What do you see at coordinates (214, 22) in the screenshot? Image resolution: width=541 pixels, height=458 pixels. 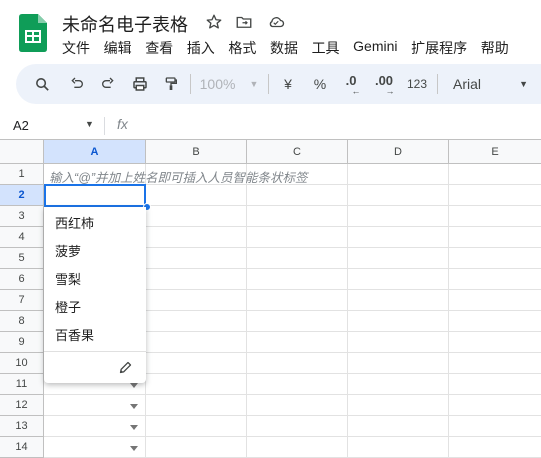 I see `star-icon` at bounding box center [214, 22].